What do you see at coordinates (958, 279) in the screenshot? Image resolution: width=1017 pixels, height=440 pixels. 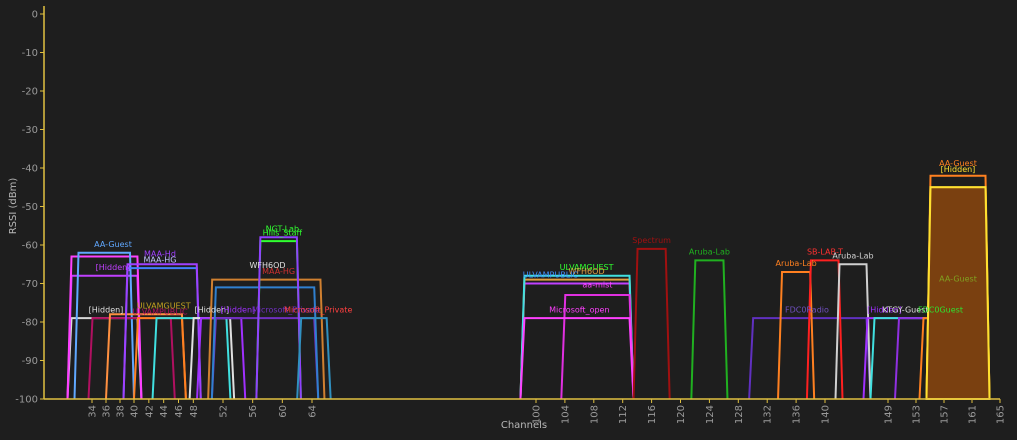 I see `network-label-31: AA-Guest` at bounding box center [958, 279].